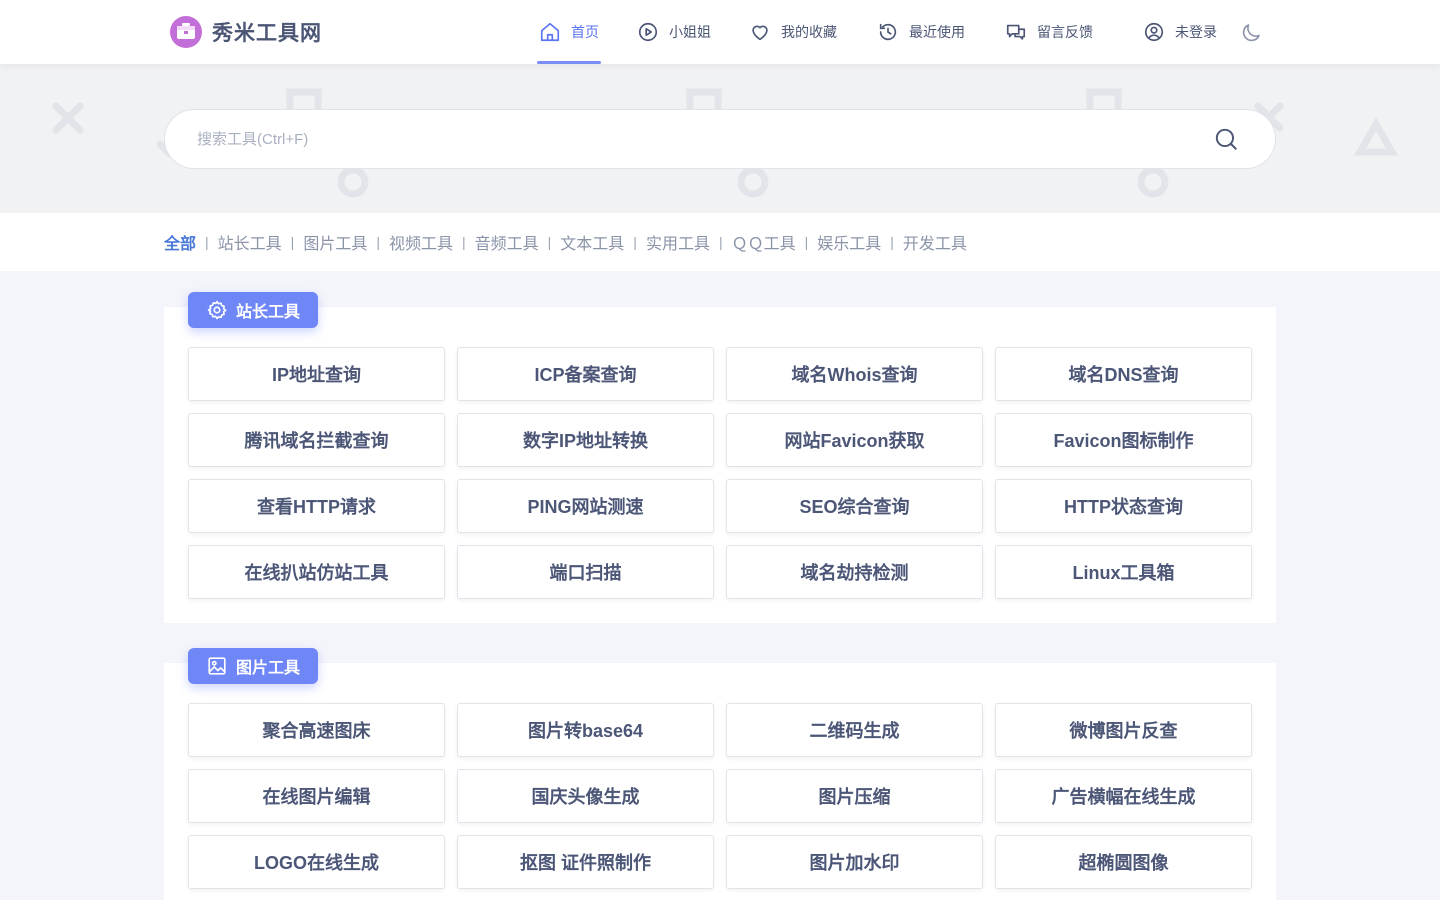 The image size is (1440, 900). I want to click on top-header: 秀米工具网 首页 小姐姐 我的收藏 最近使用 留言反馈 未登录, so click(720, 32).